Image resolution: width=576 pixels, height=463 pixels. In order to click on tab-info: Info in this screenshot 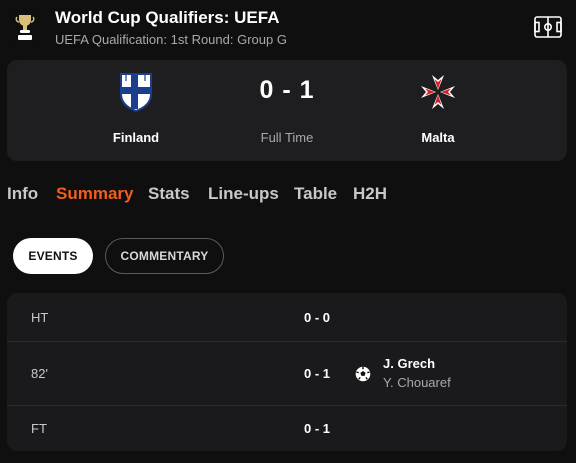, I will do `click(22, 194)`.